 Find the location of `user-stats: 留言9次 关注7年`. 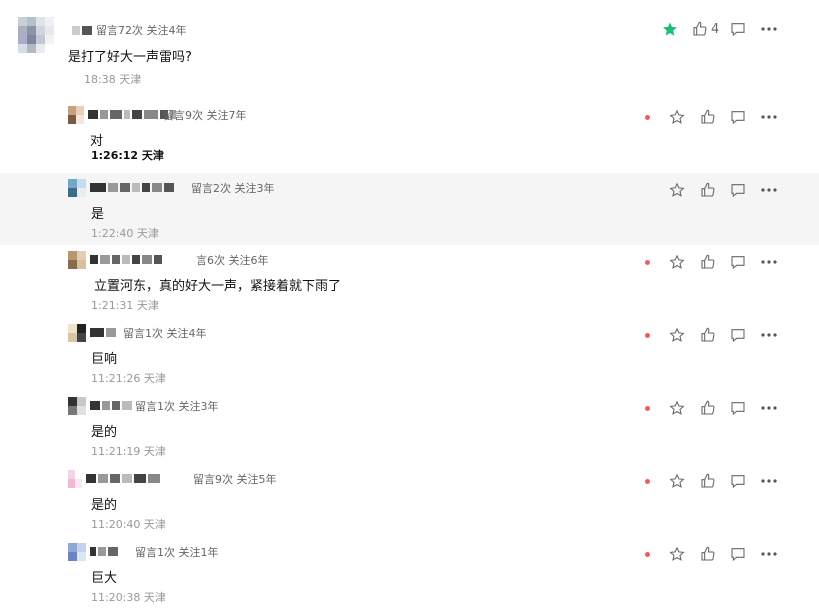

user-stats: 留言9次 关注7年 is located at coordinates (205, 115).